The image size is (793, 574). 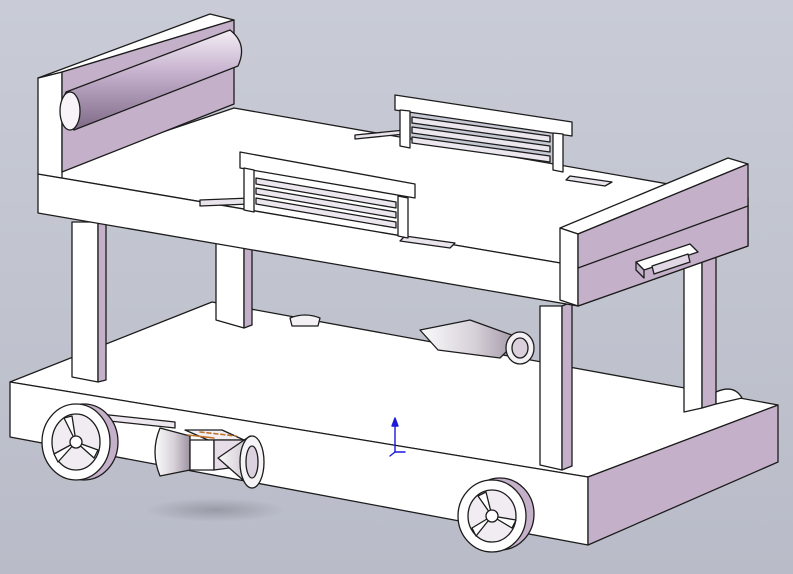 I want to click on footboard-front, so click(x=569, y=267).